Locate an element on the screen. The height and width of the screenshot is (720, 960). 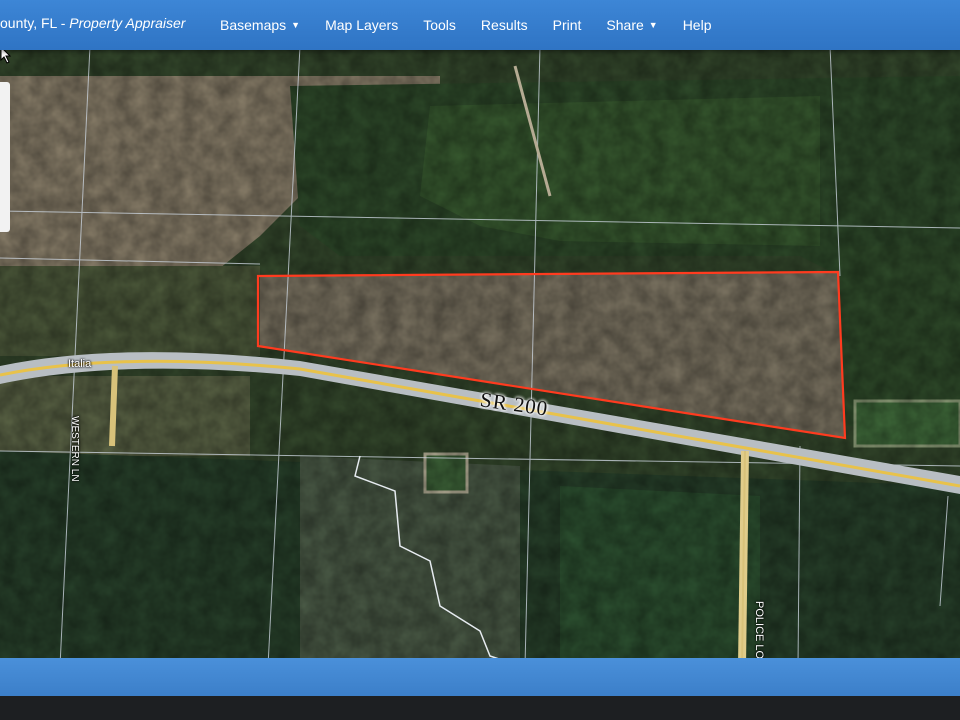
app-title-main: Property Appraiser is located at coordinates (127, 23).